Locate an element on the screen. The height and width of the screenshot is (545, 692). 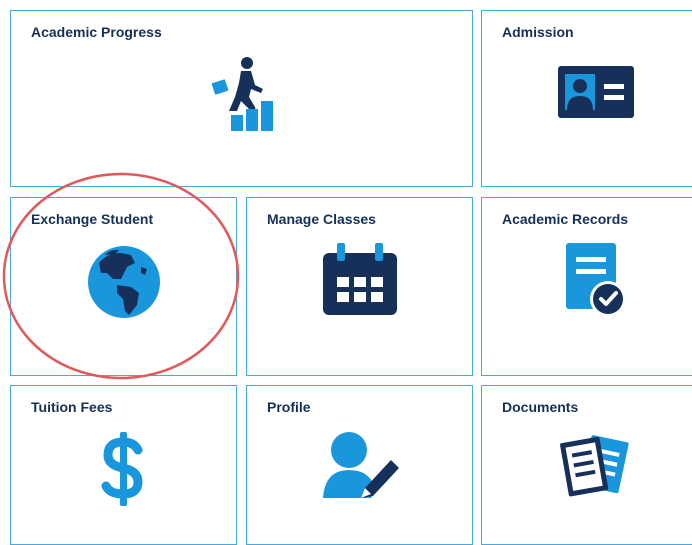
tile-admission: Admission is located at coordinates (586, 98).